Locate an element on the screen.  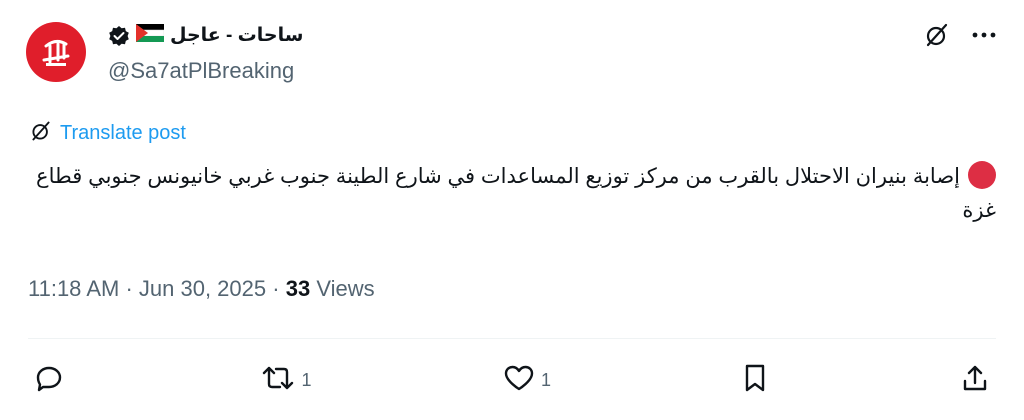
author-name-row: ساحات - عاجل is located at coordinates (205, 35).